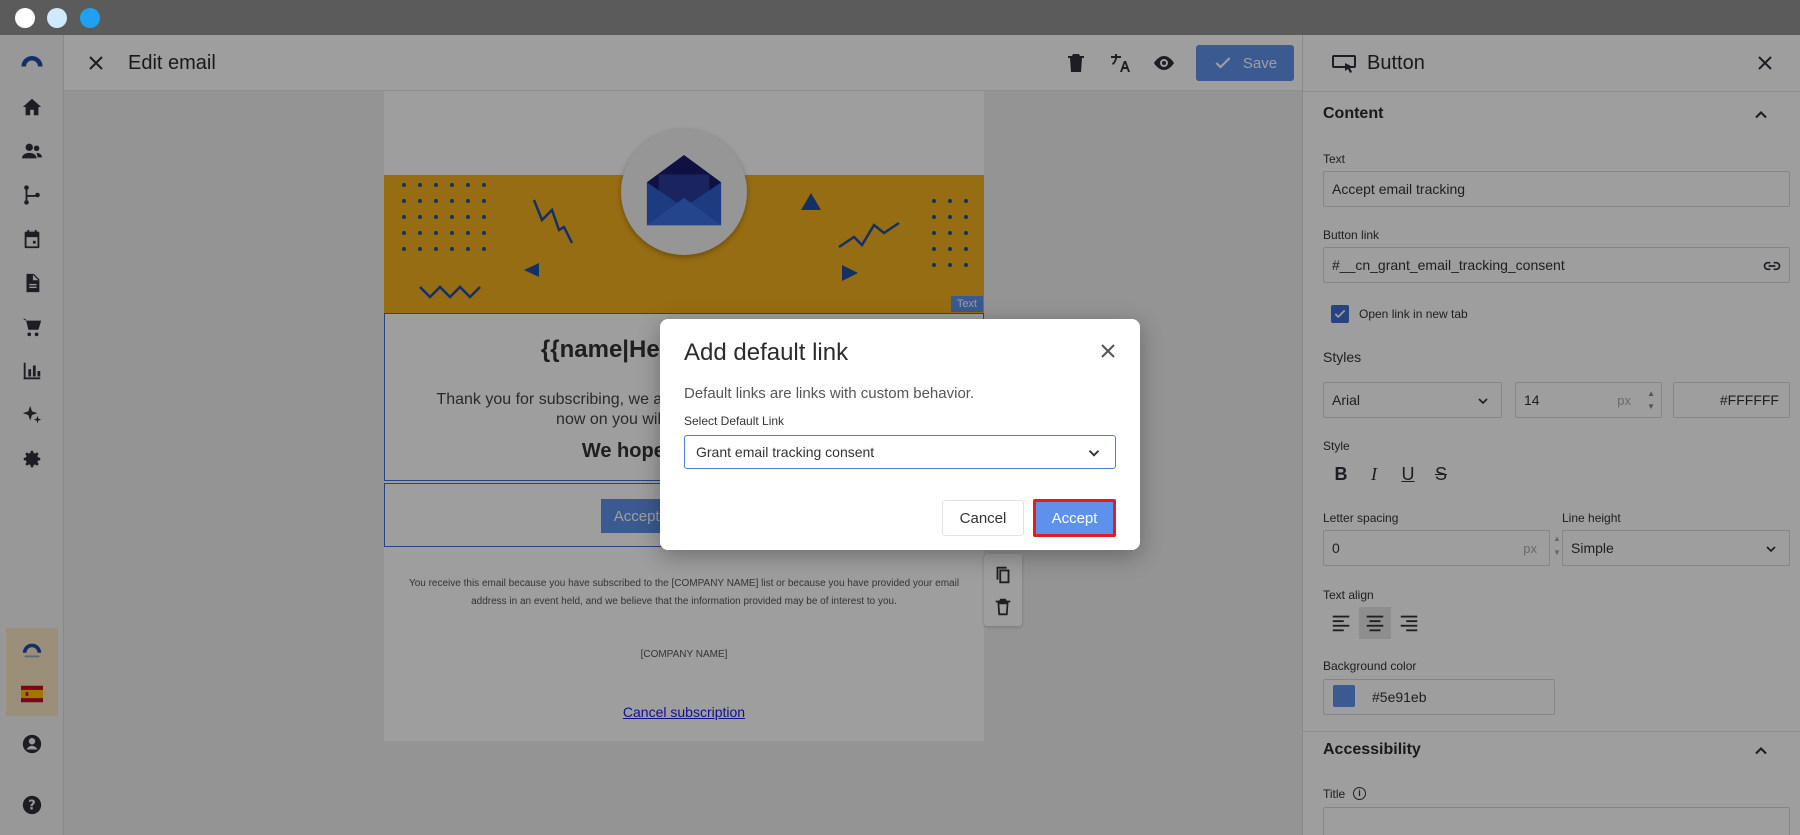 This screenshot has width=1800, height=835. Describe the element at coordinates (90, 18) in the screenshot. I see `window-maximize-dot` at that location.